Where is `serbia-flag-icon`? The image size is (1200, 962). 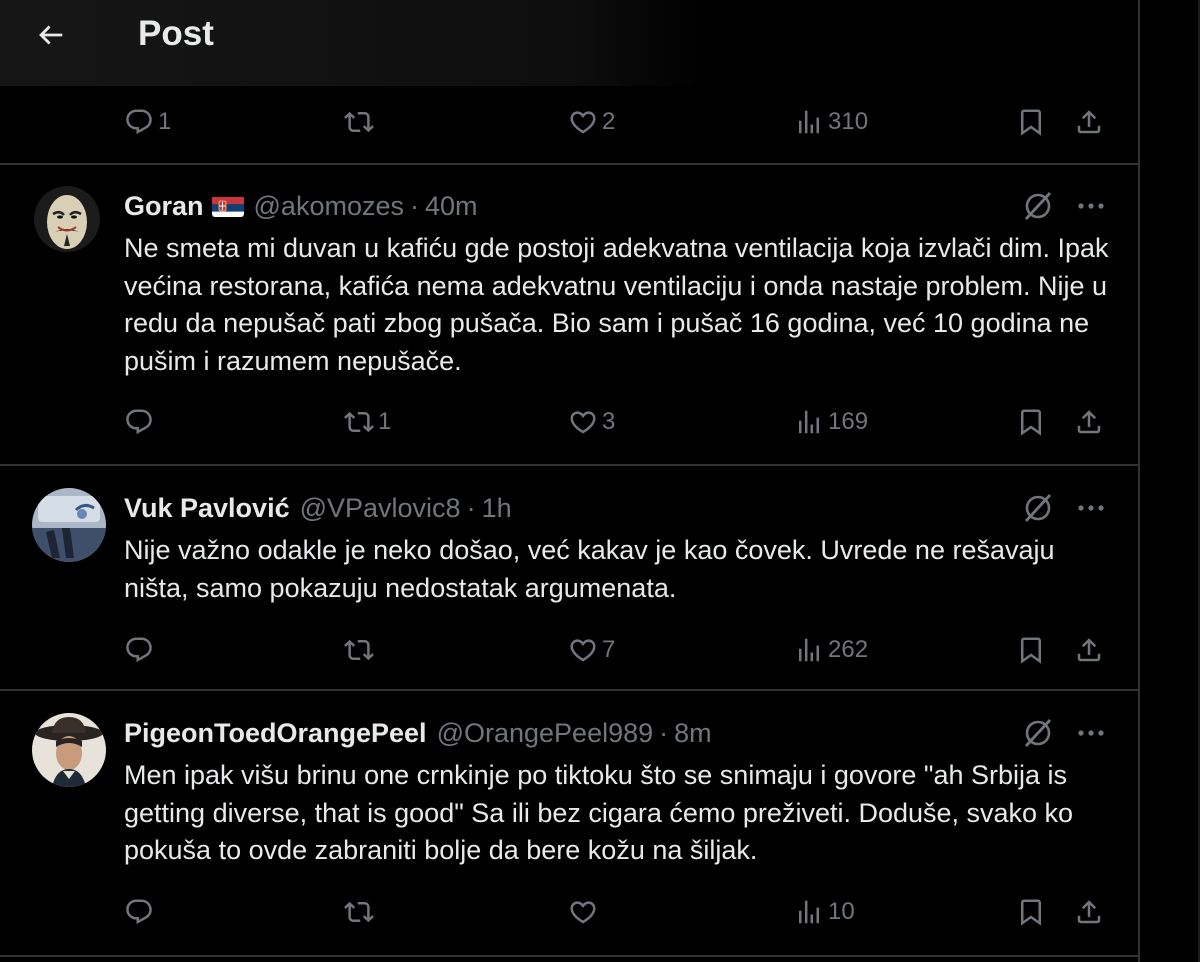
serbia-flag-icon is located at coordinates (227, 206).